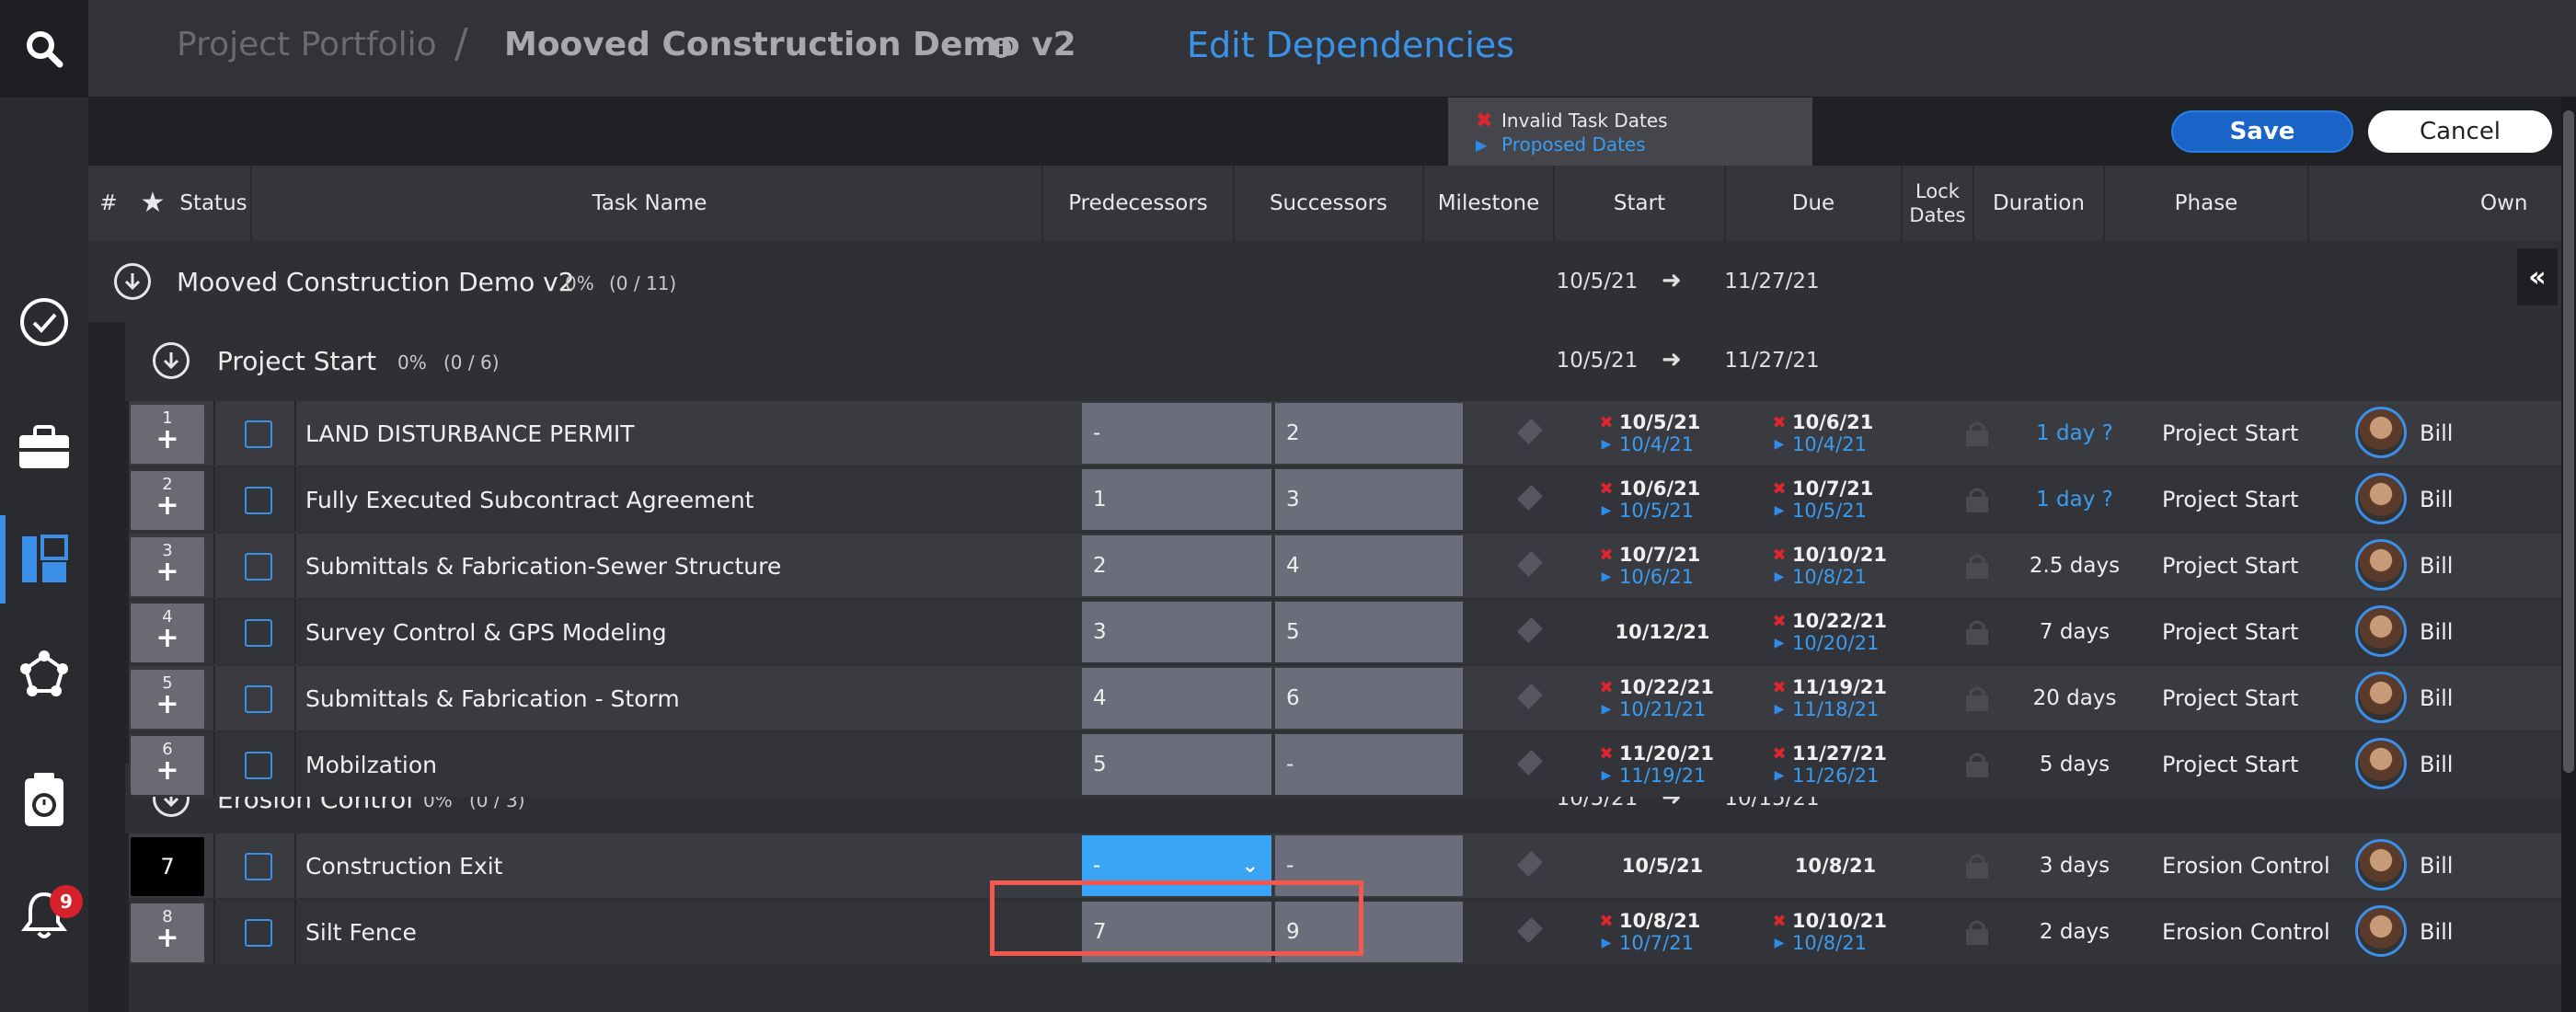 This screenshot has width=2576, height=1012. What do you see at coordinates (1369, 499) in the screenshot?
I see `successors-field: 3` at bounding box center [1369, 499].